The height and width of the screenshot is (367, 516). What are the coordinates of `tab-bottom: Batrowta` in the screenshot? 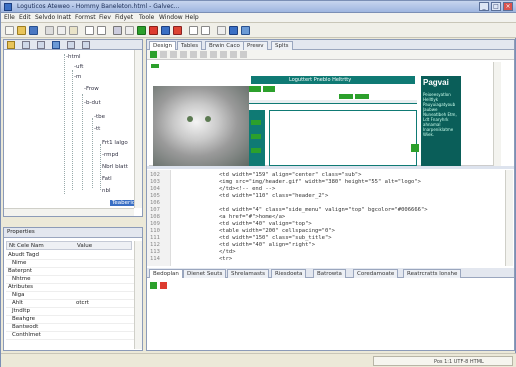 It's located at (329, 273).